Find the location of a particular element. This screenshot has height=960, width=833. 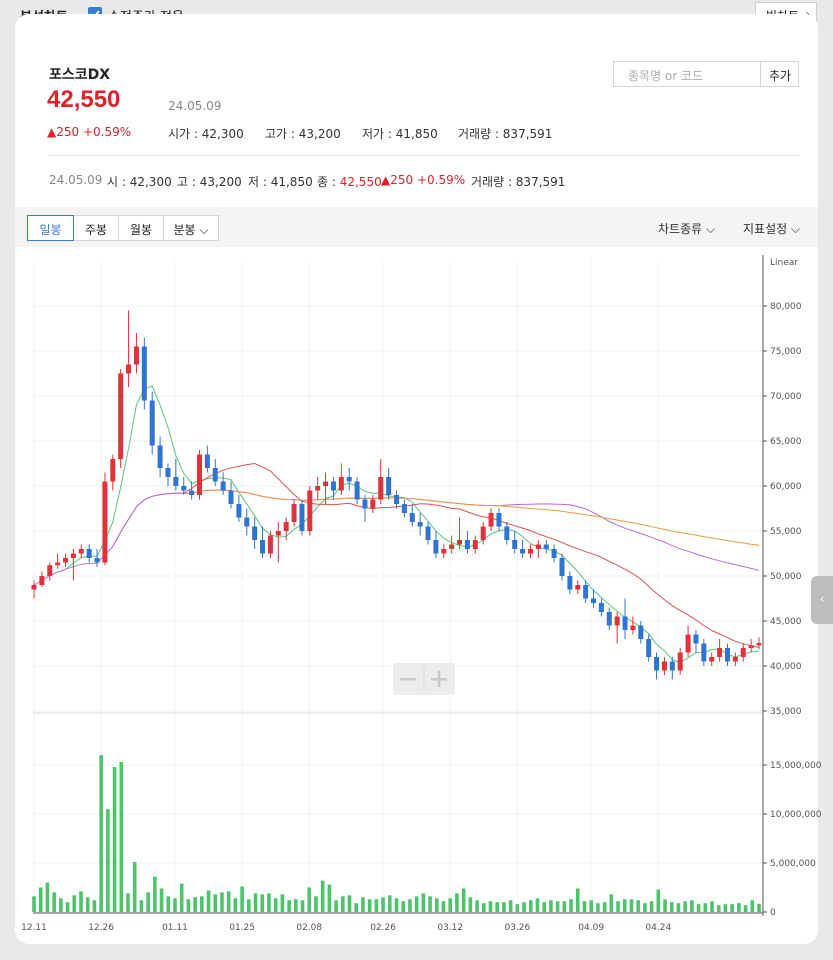

zoom-control is located at coordinates (424, 679).